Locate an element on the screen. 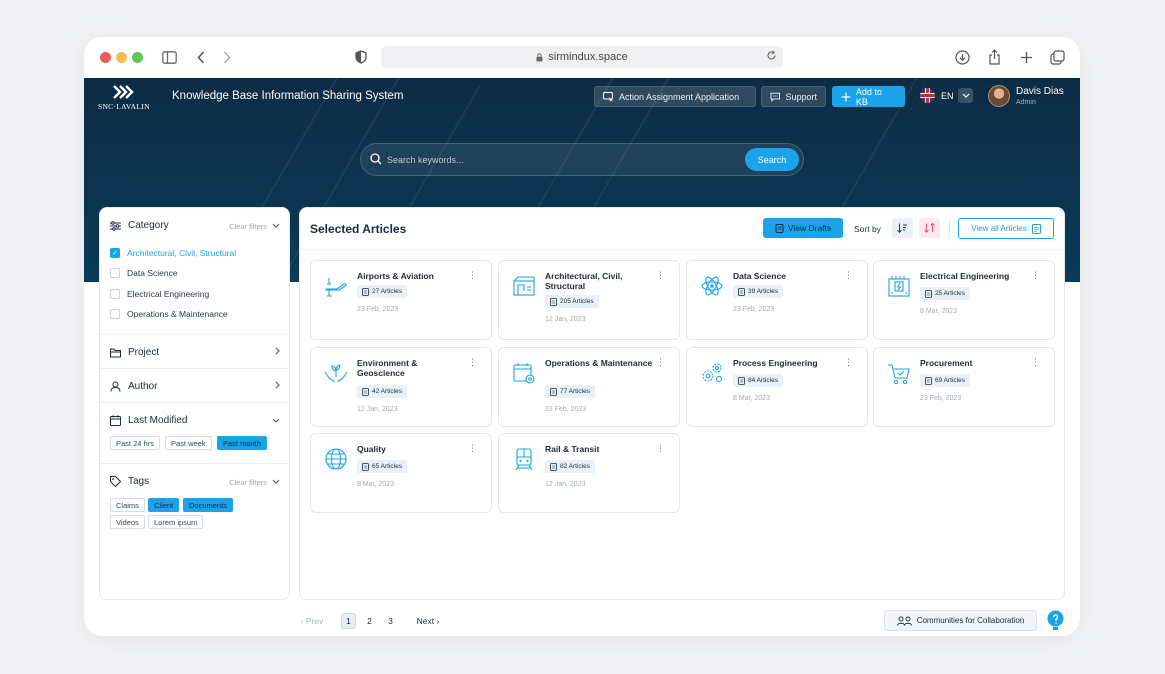 The height and width of the screenshot is (674, 1165). tag-chip-lorem-ipsum: Lorem ipsum is located at coordinates (176, 522).